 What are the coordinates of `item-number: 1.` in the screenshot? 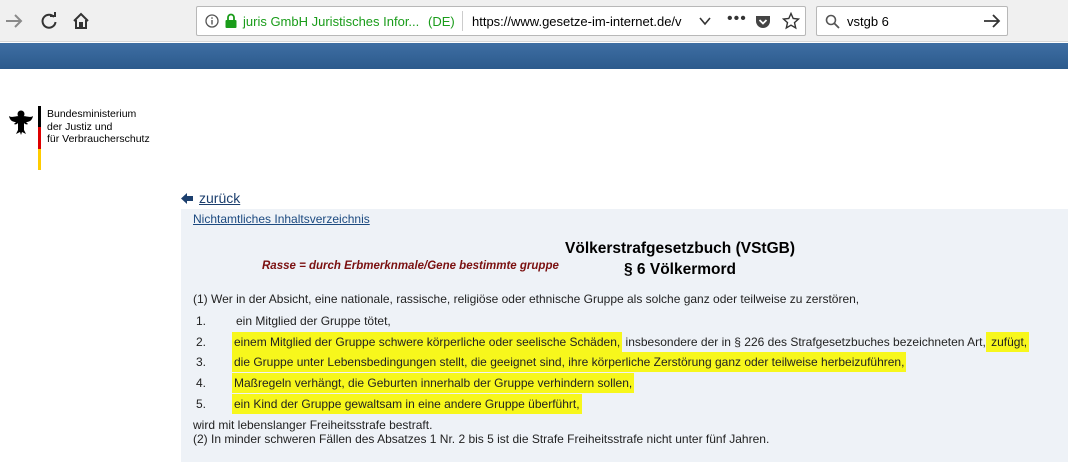 It's located at (201, 321).